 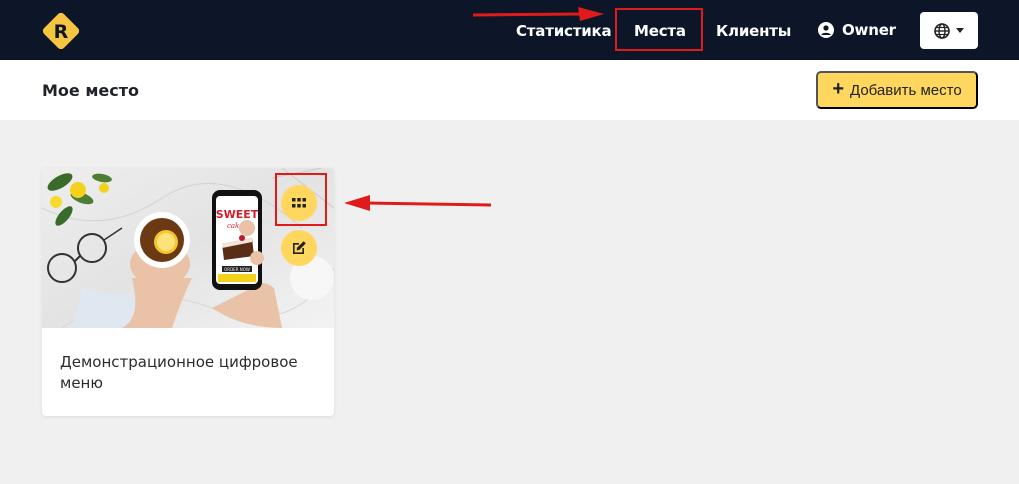 What do you see at coordinates (301, 199) in the screenshot?
I see `annotation-box-grid` at bounding box center [301, 199].